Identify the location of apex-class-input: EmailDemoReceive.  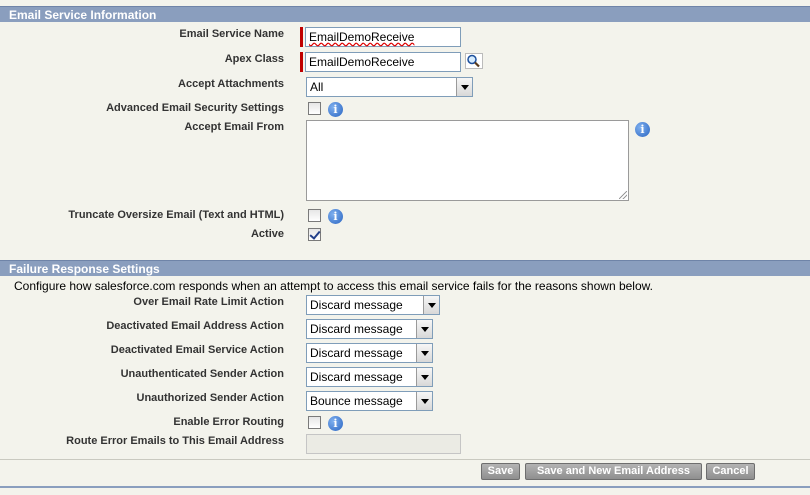
(383, 62).